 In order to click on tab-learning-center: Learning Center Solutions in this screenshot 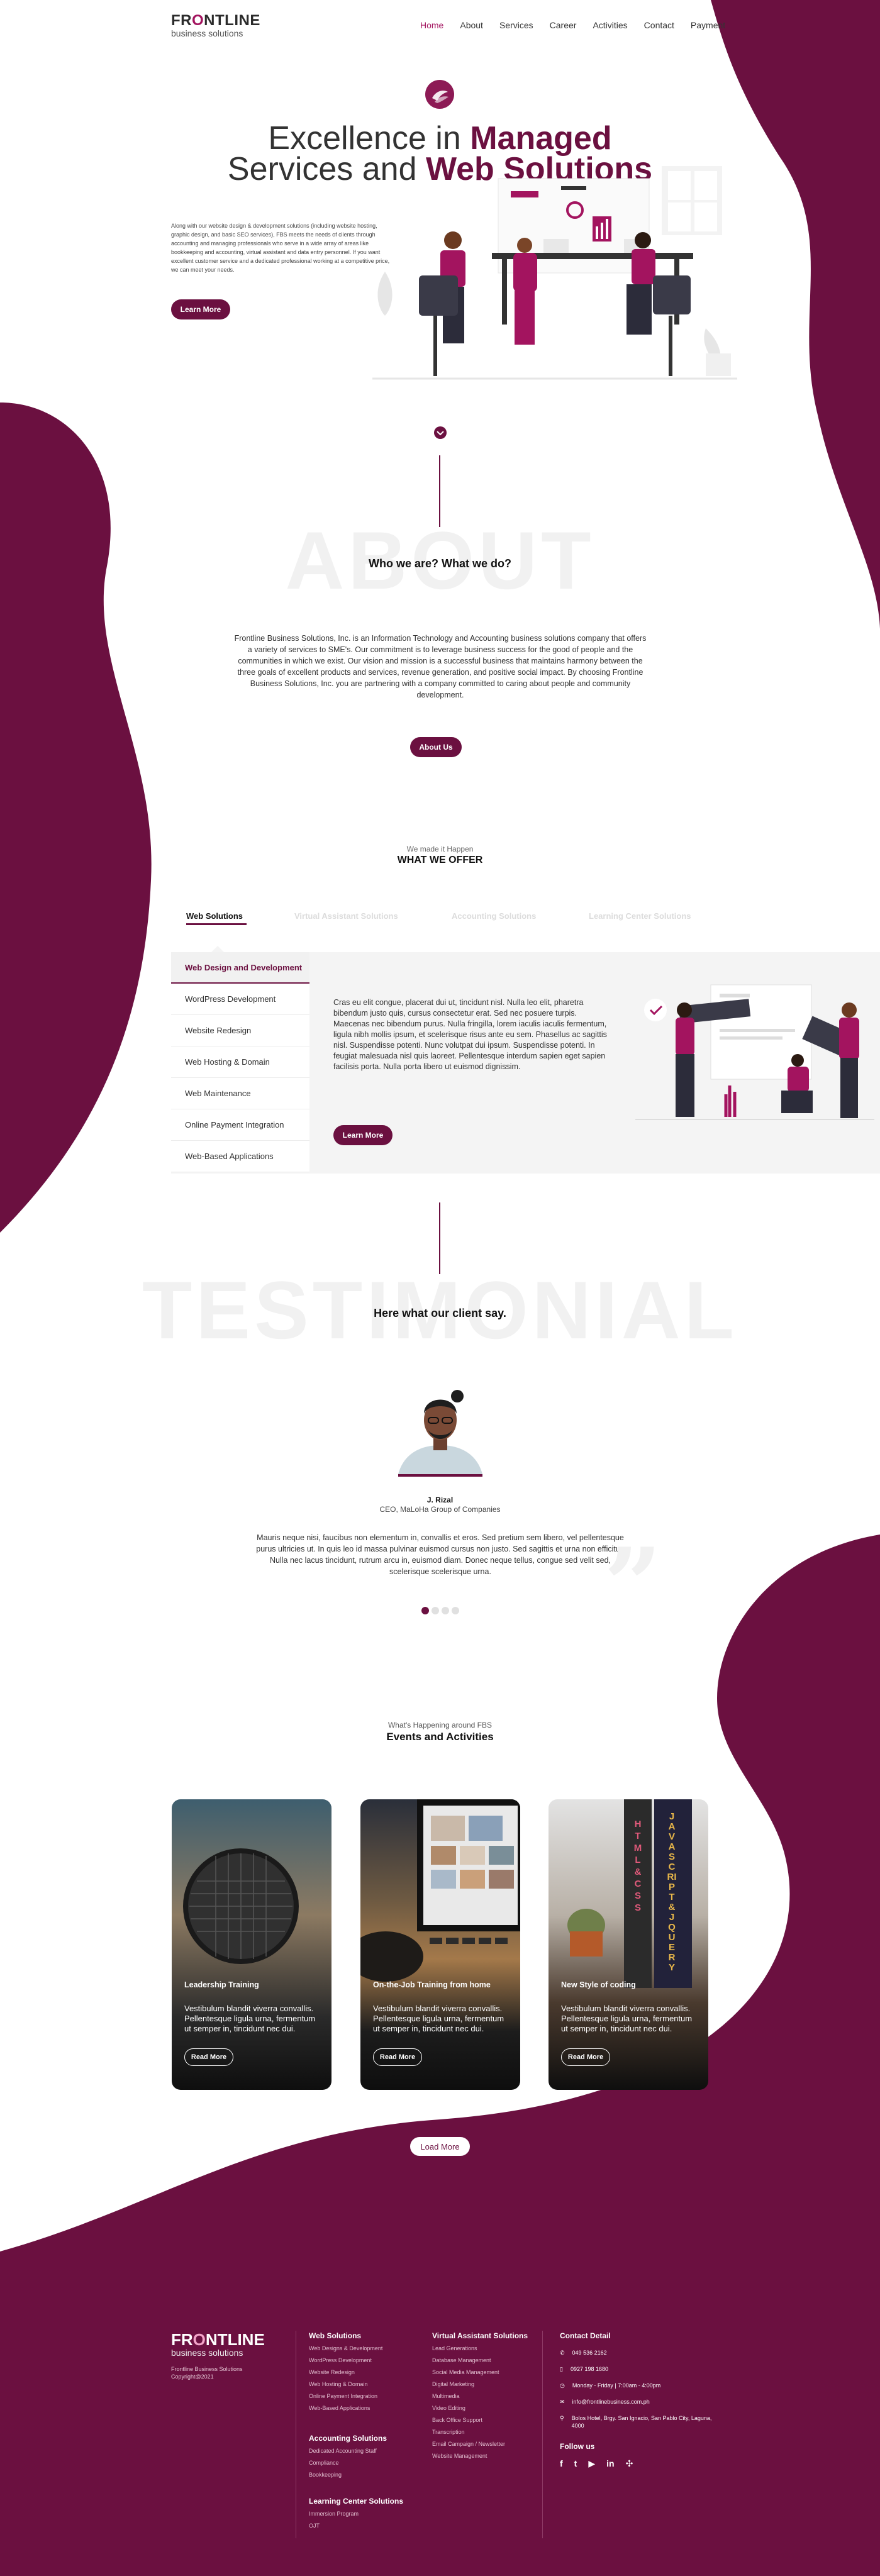, I will do `click(652, 916)`.